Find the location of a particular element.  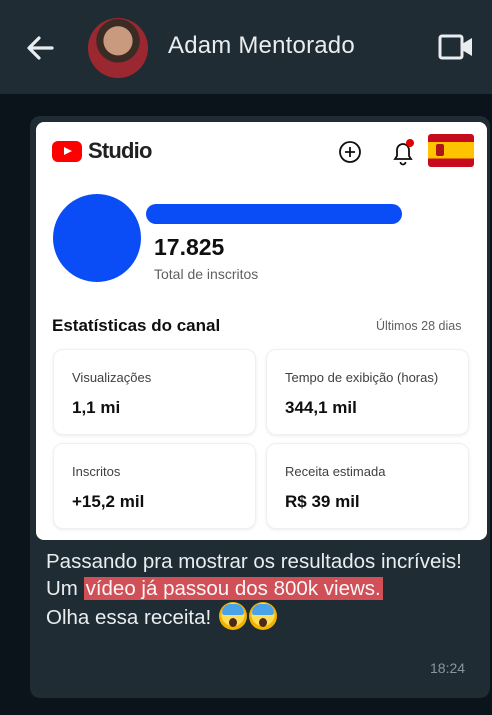

stat-value: 1,1 mi is located at coordinates (96, 407).